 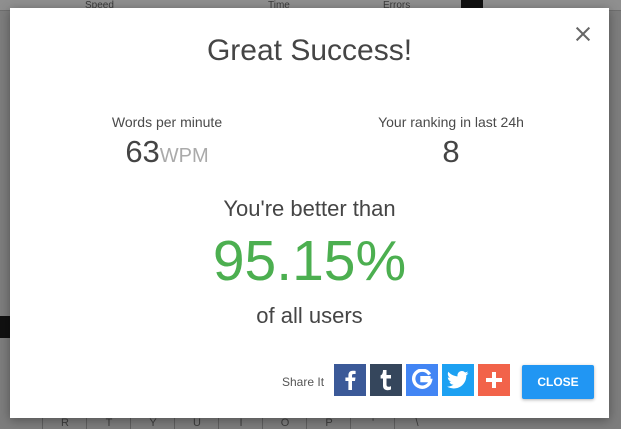 I want to click on background-key: P, so click(x=328, y=423).